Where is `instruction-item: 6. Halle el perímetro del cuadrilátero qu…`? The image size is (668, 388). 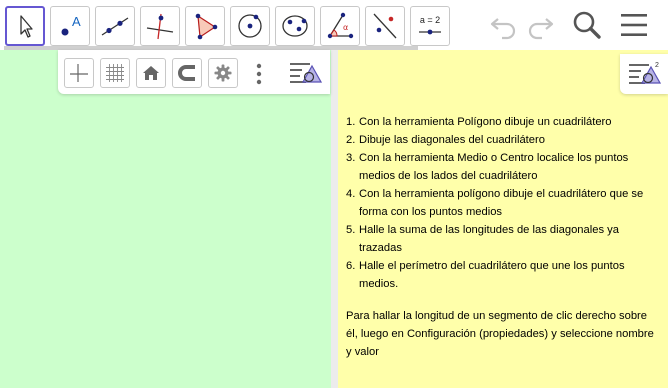
instruction-item: 6. Halle el perímetro del cuadrilátero qu… is located at coordinates (505, 275).